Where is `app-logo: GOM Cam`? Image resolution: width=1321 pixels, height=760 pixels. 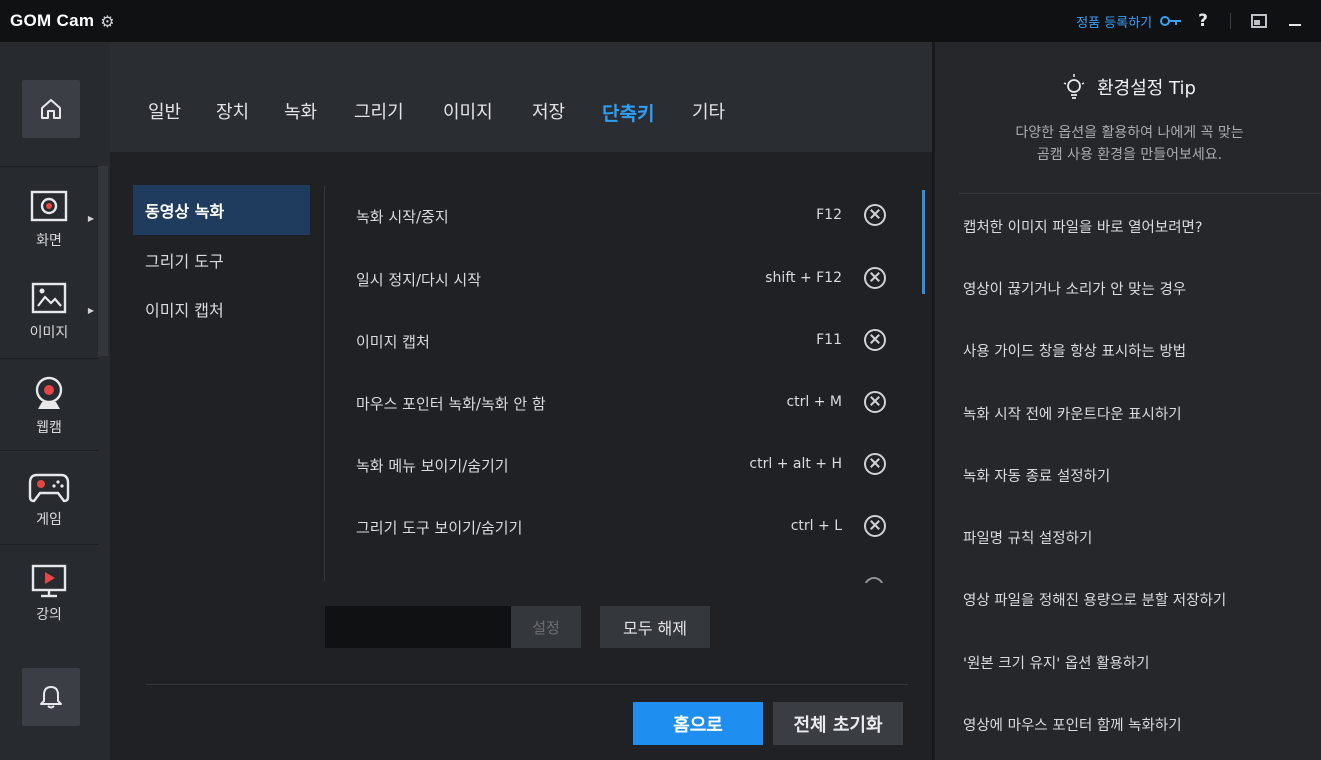 app-logo: GOM Cam is located at coordinates (52, 20).